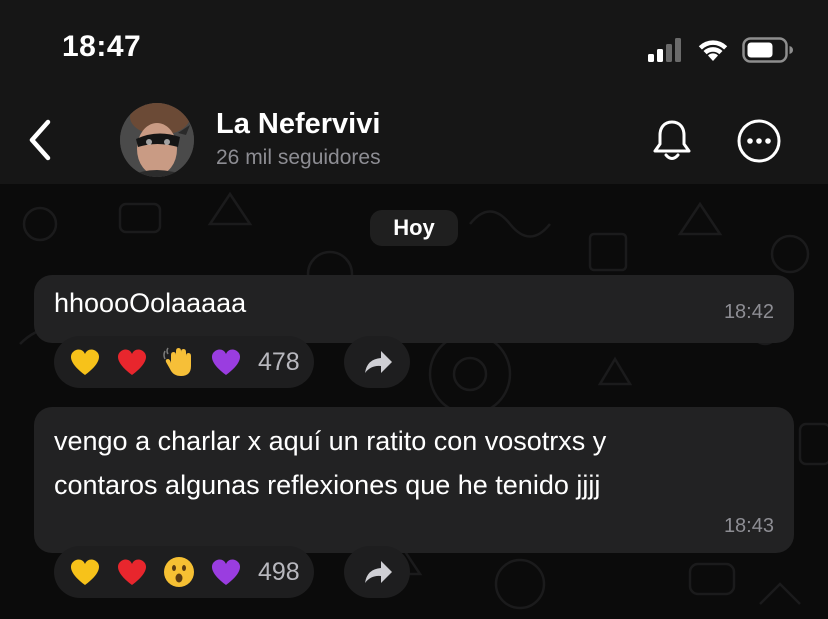 This screenshot has height=619, width=828. Describe the element at coordinates (414, 228) in the screenshot. I see `day-separator: Hoy` at that location.